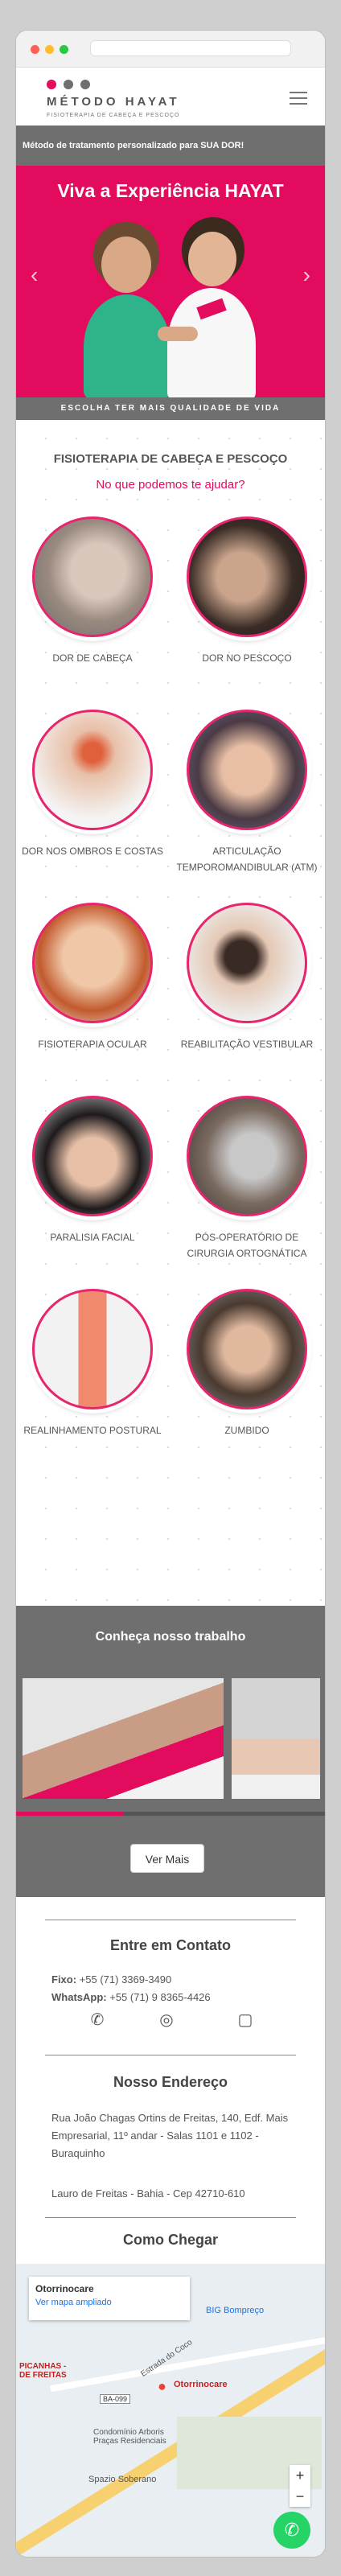  Describe the element at coordinates (92, 1237) in the screenshot. I see `service-label: PARALISIA FACIAL` at that location.